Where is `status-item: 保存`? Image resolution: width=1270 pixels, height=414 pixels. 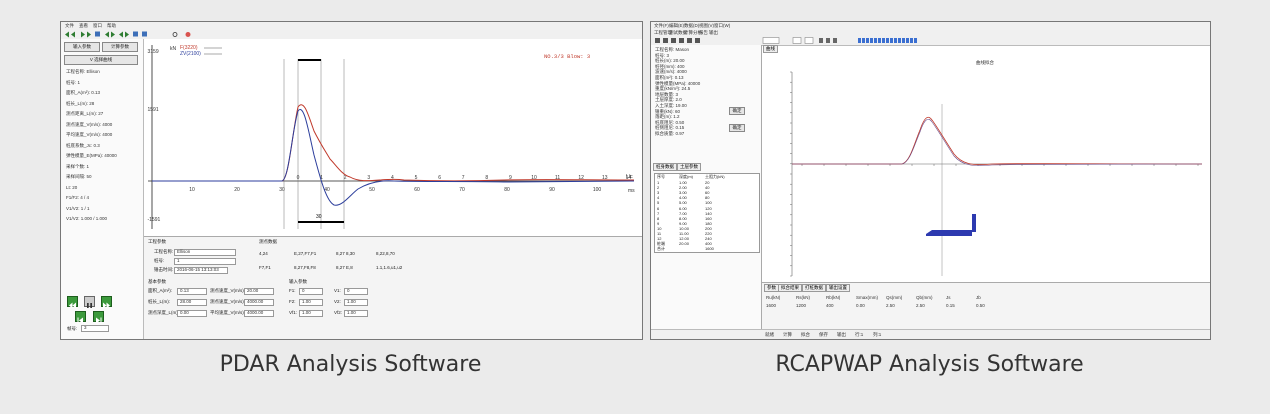 status-item: 保存 is located at coordinates (823, 334).